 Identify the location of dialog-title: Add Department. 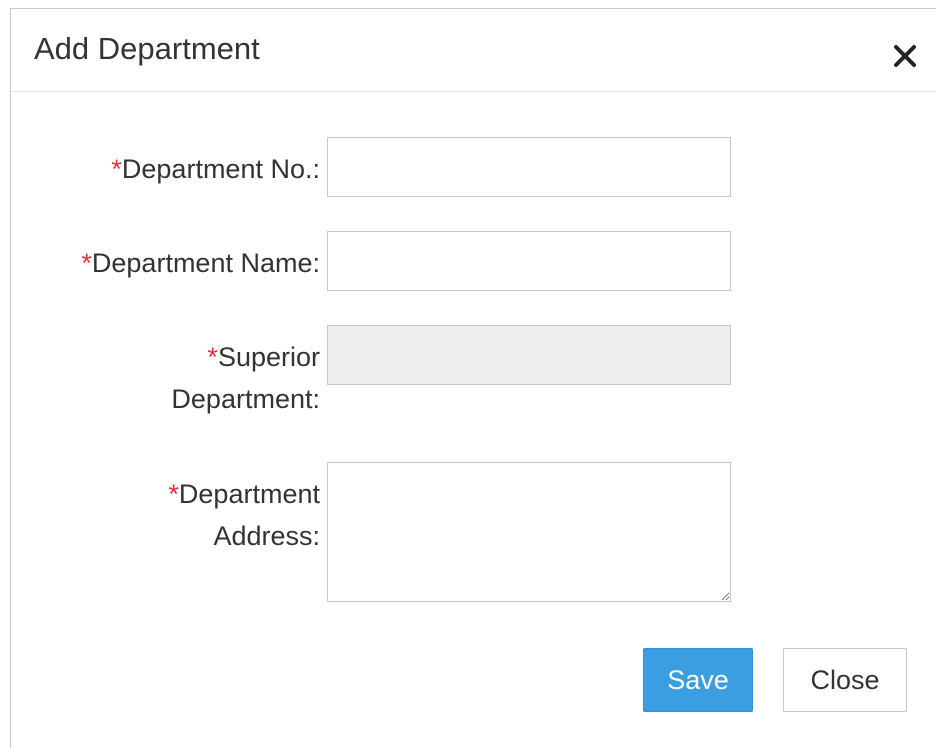
(147, 48).